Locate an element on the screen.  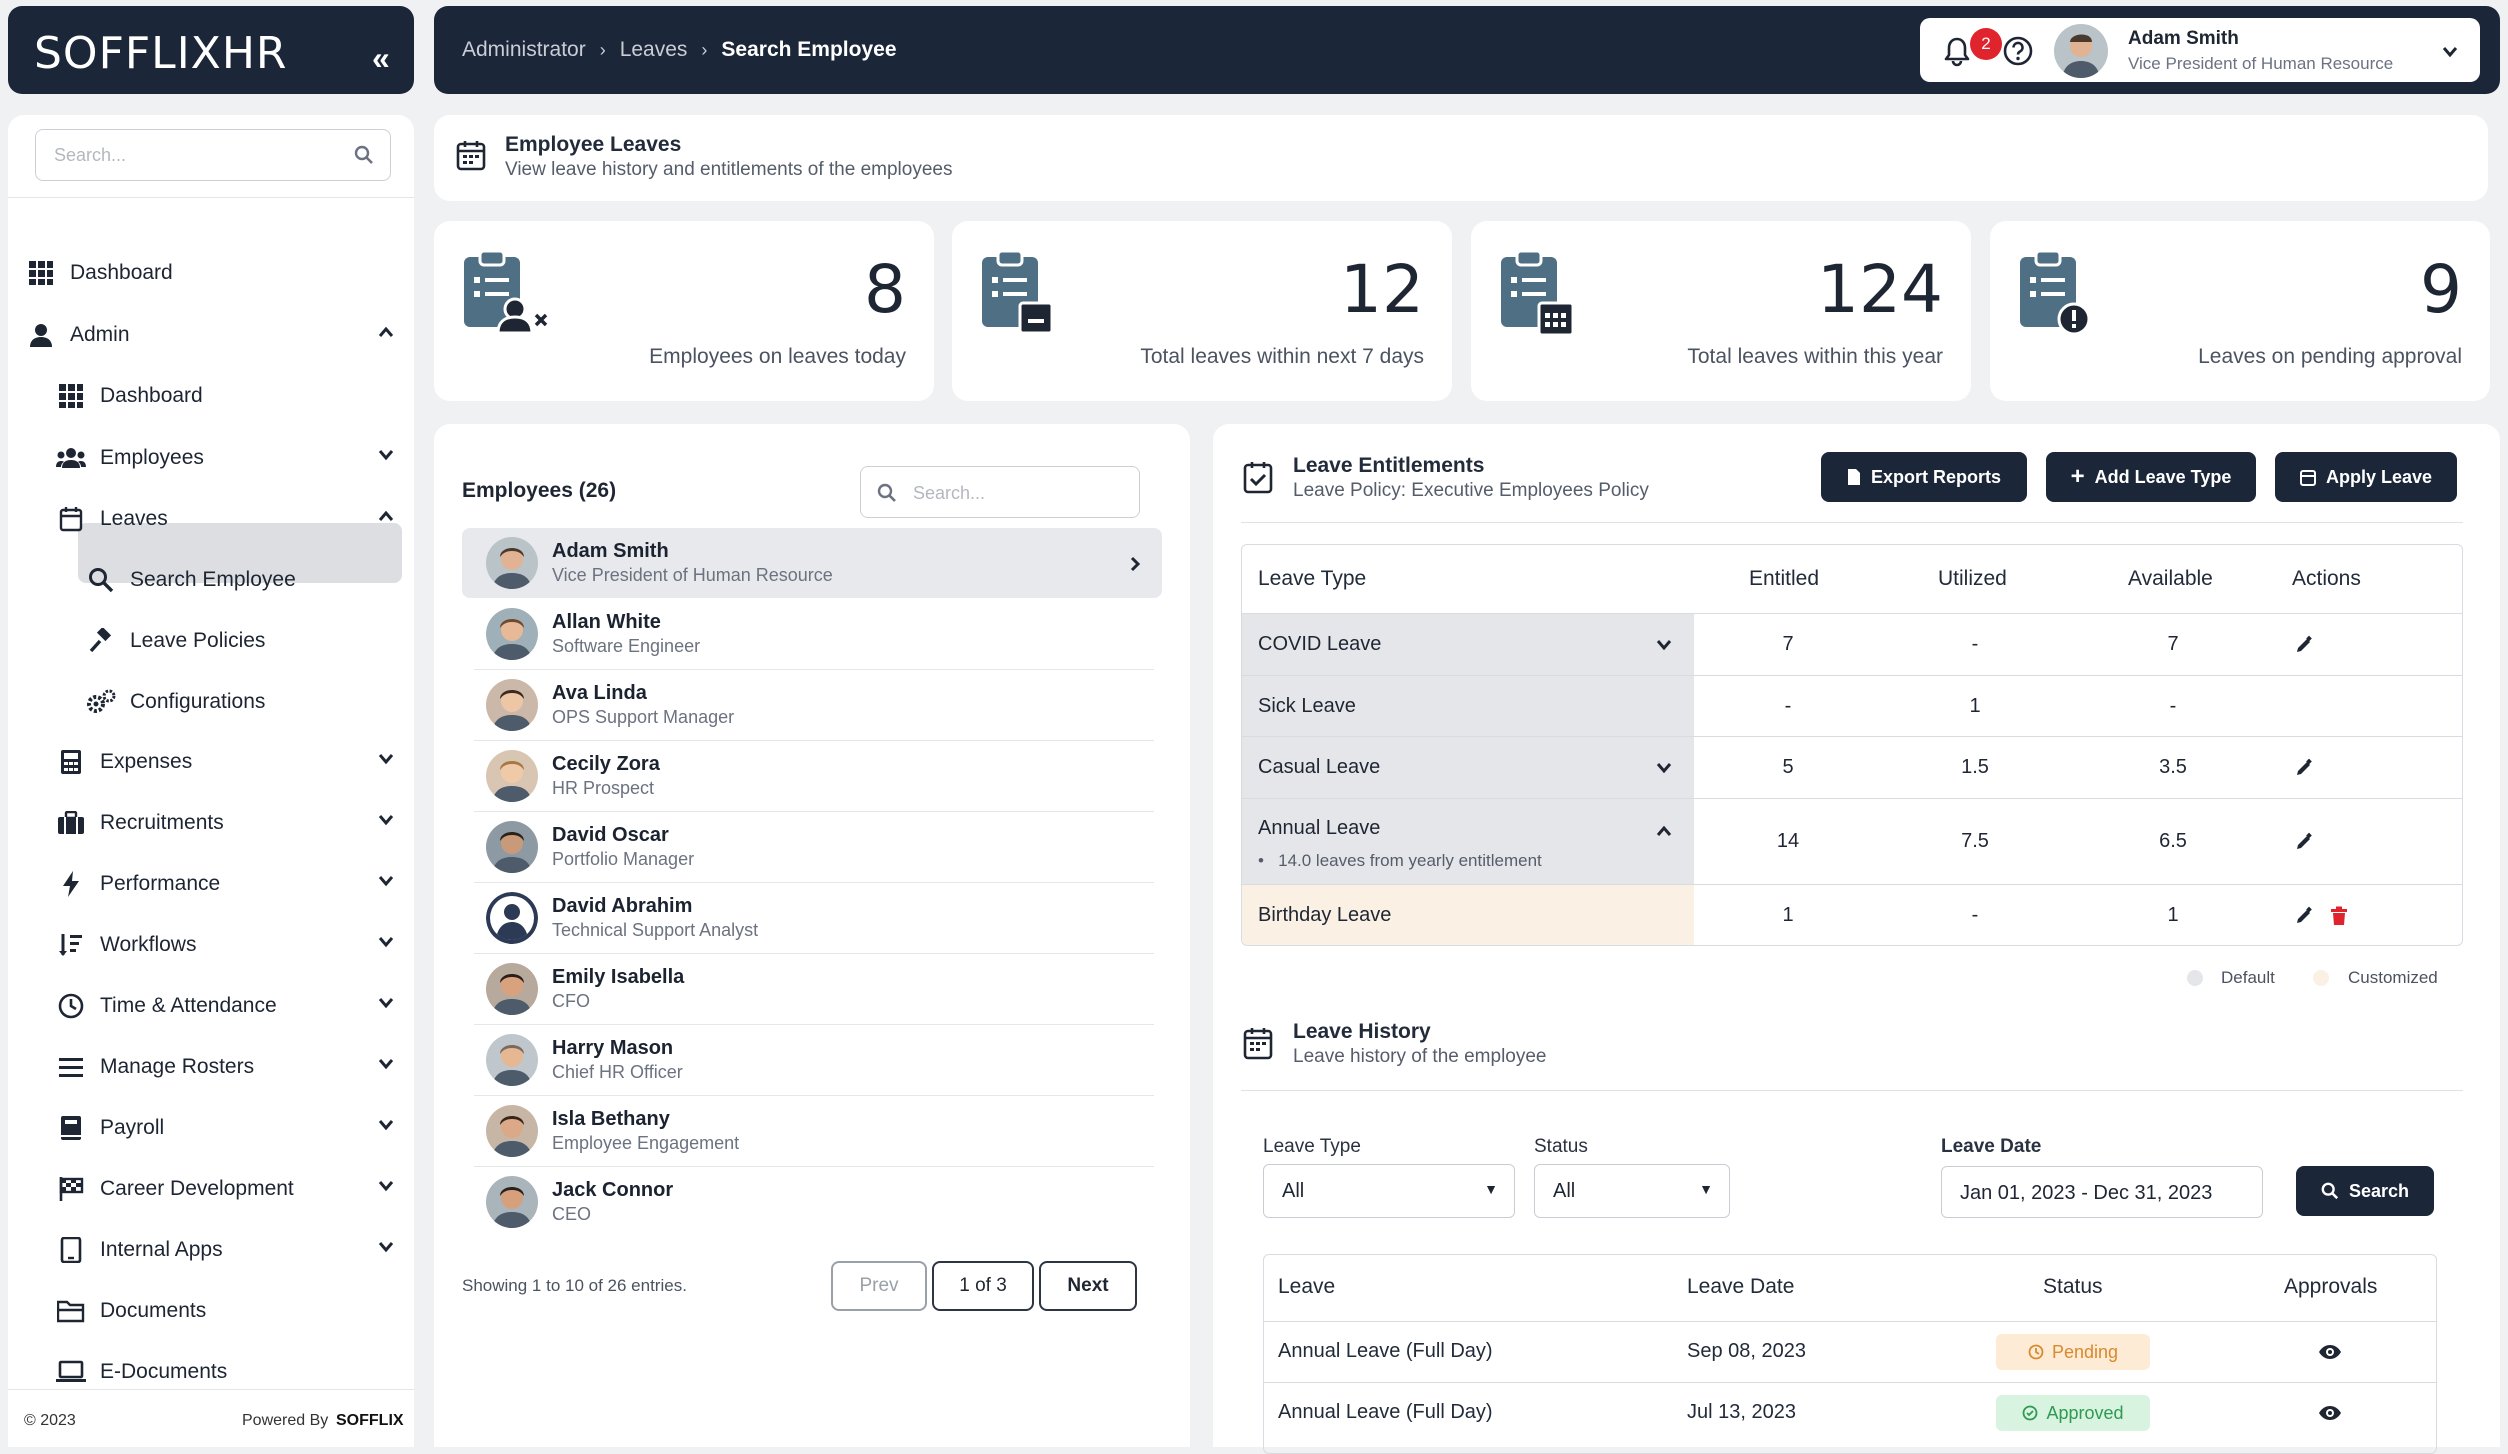
leave-type-cell: Sick Leave is located at coordinates (1468, 706).